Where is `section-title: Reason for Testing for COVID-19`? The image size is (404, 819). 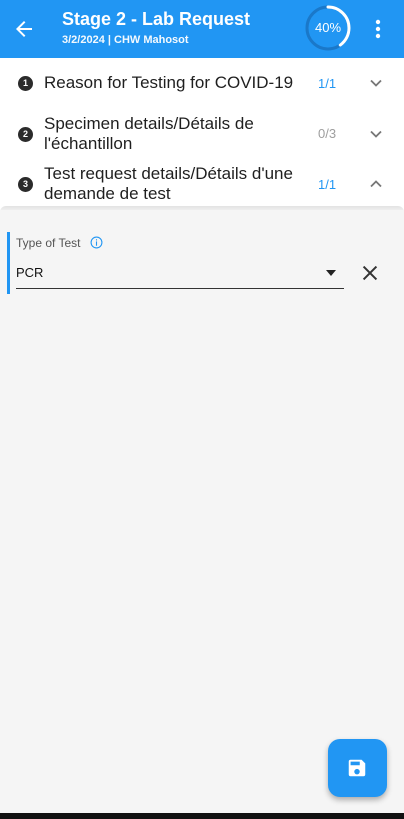 section-title: Reason for Testing for COVID-19 is located at coordinates (169, 82).